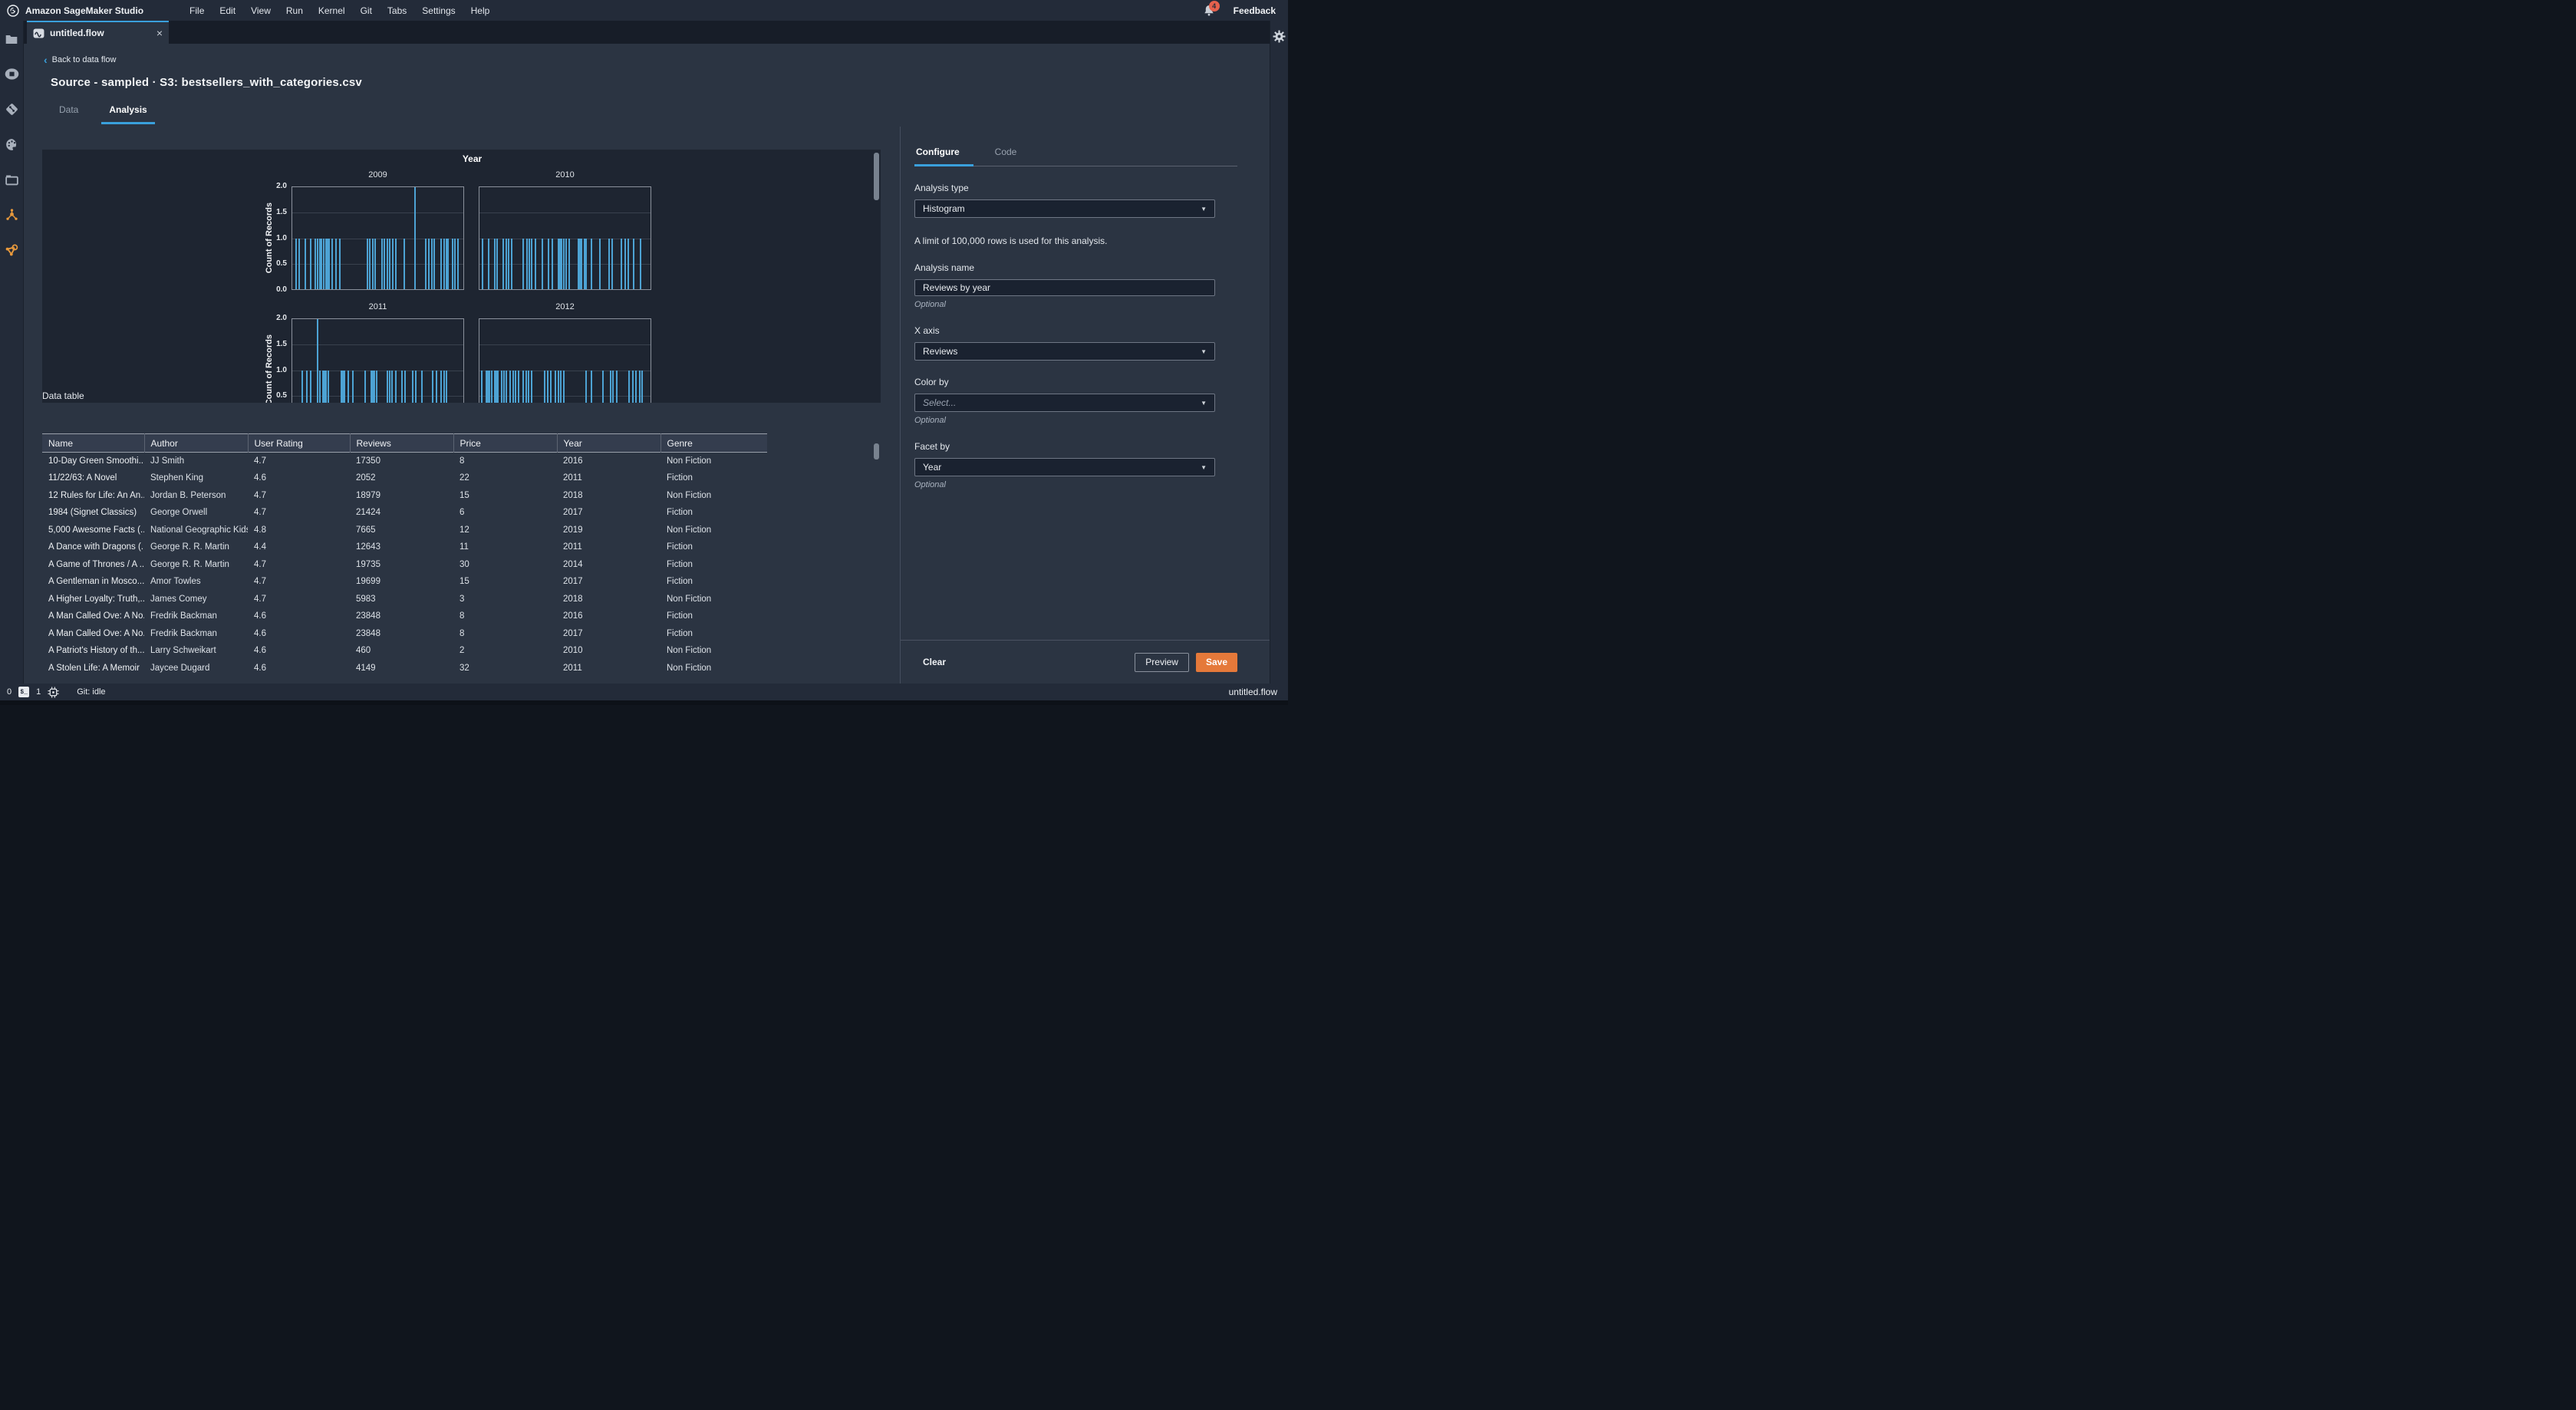 The width and height of the screenshot is (2576, 1410). I want to click on save-button: Save, so click(1216, 662).